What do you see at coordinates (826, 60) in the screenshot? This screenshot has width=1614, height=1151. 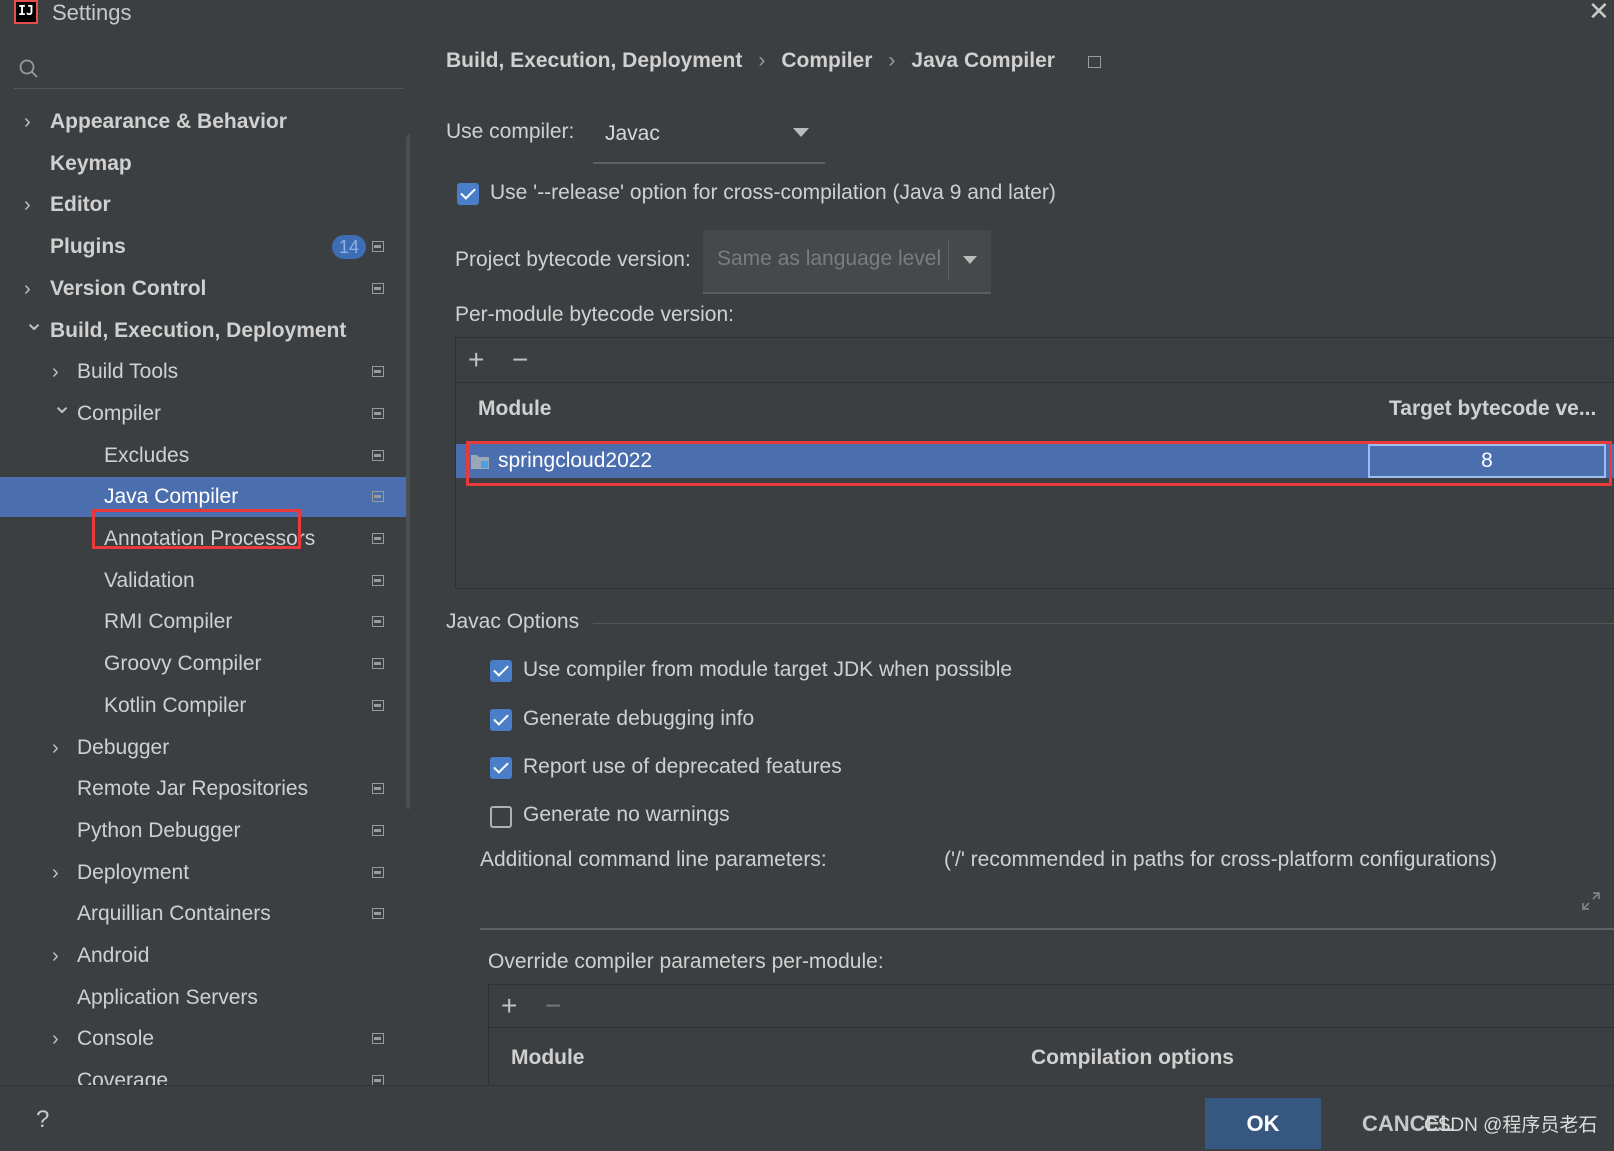 I see `breadcrumb-item: Compiler` at bounding box center [826, 60].